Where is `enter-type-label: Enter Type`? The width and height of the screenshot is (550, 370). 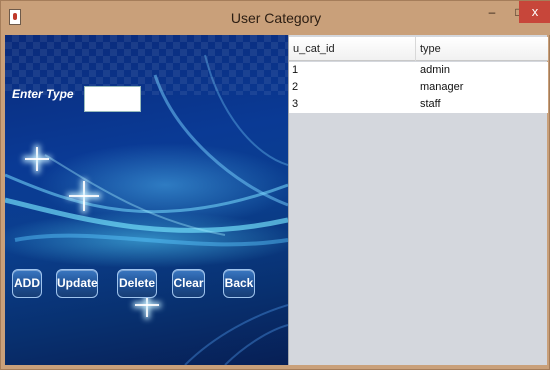
enter-type-label: Enter Type is located at coordinates (43, 94).